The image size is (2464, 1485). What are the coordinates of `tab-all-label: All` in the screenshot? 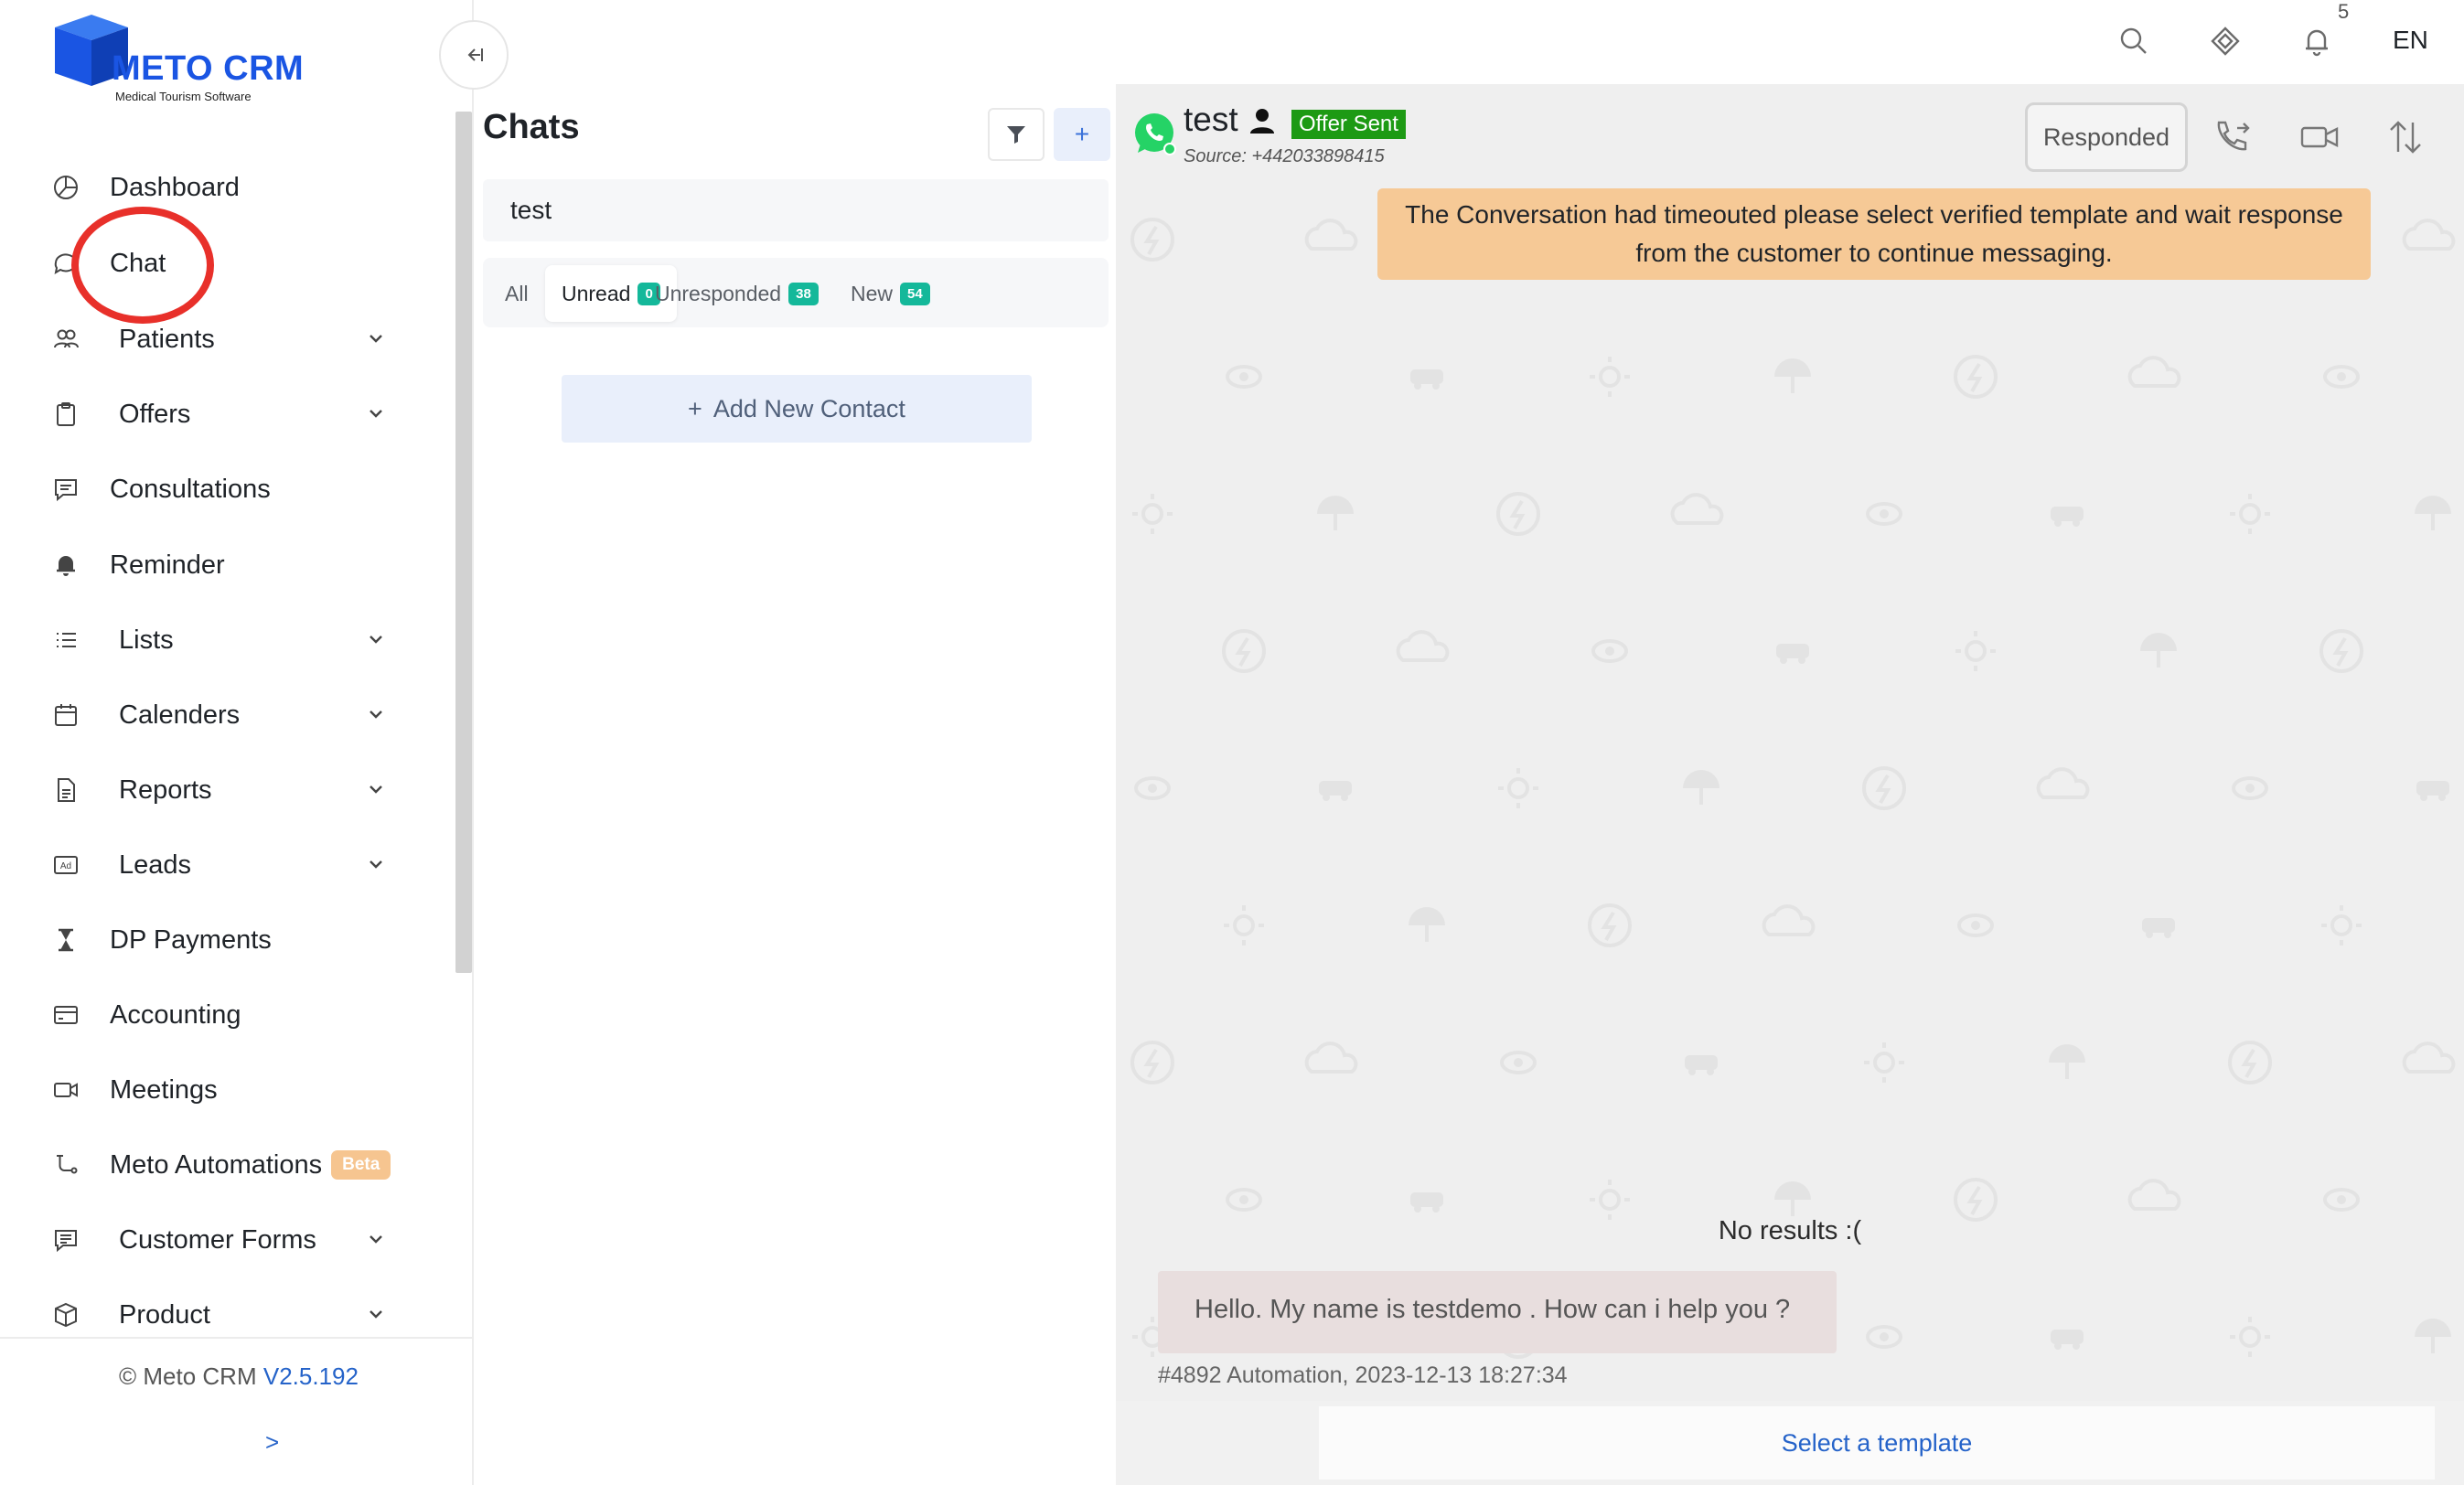 It's located at (517, 293).